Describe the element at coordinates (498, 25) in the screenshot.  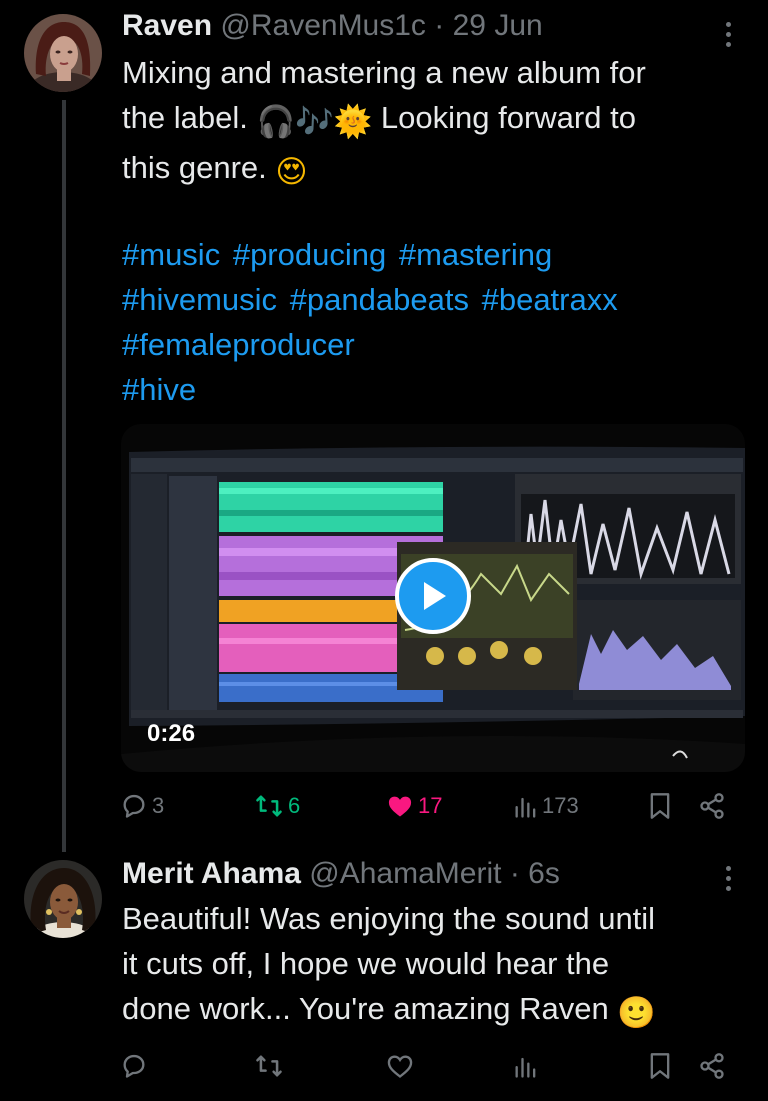
I see `tweet-date: 29 Jun` at that location.